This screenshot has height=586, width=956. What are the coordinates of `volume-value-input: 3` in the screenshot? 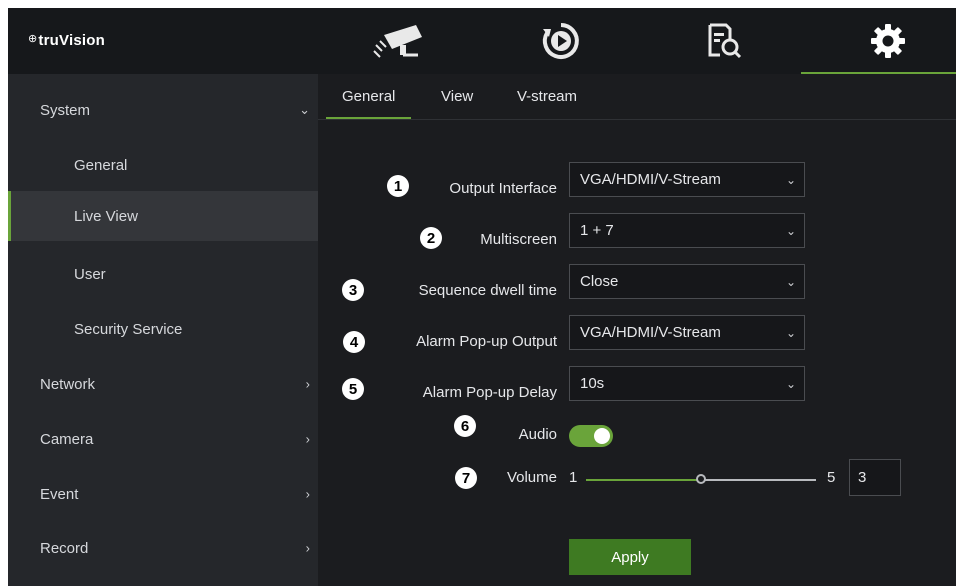 It's located at (875, 477).